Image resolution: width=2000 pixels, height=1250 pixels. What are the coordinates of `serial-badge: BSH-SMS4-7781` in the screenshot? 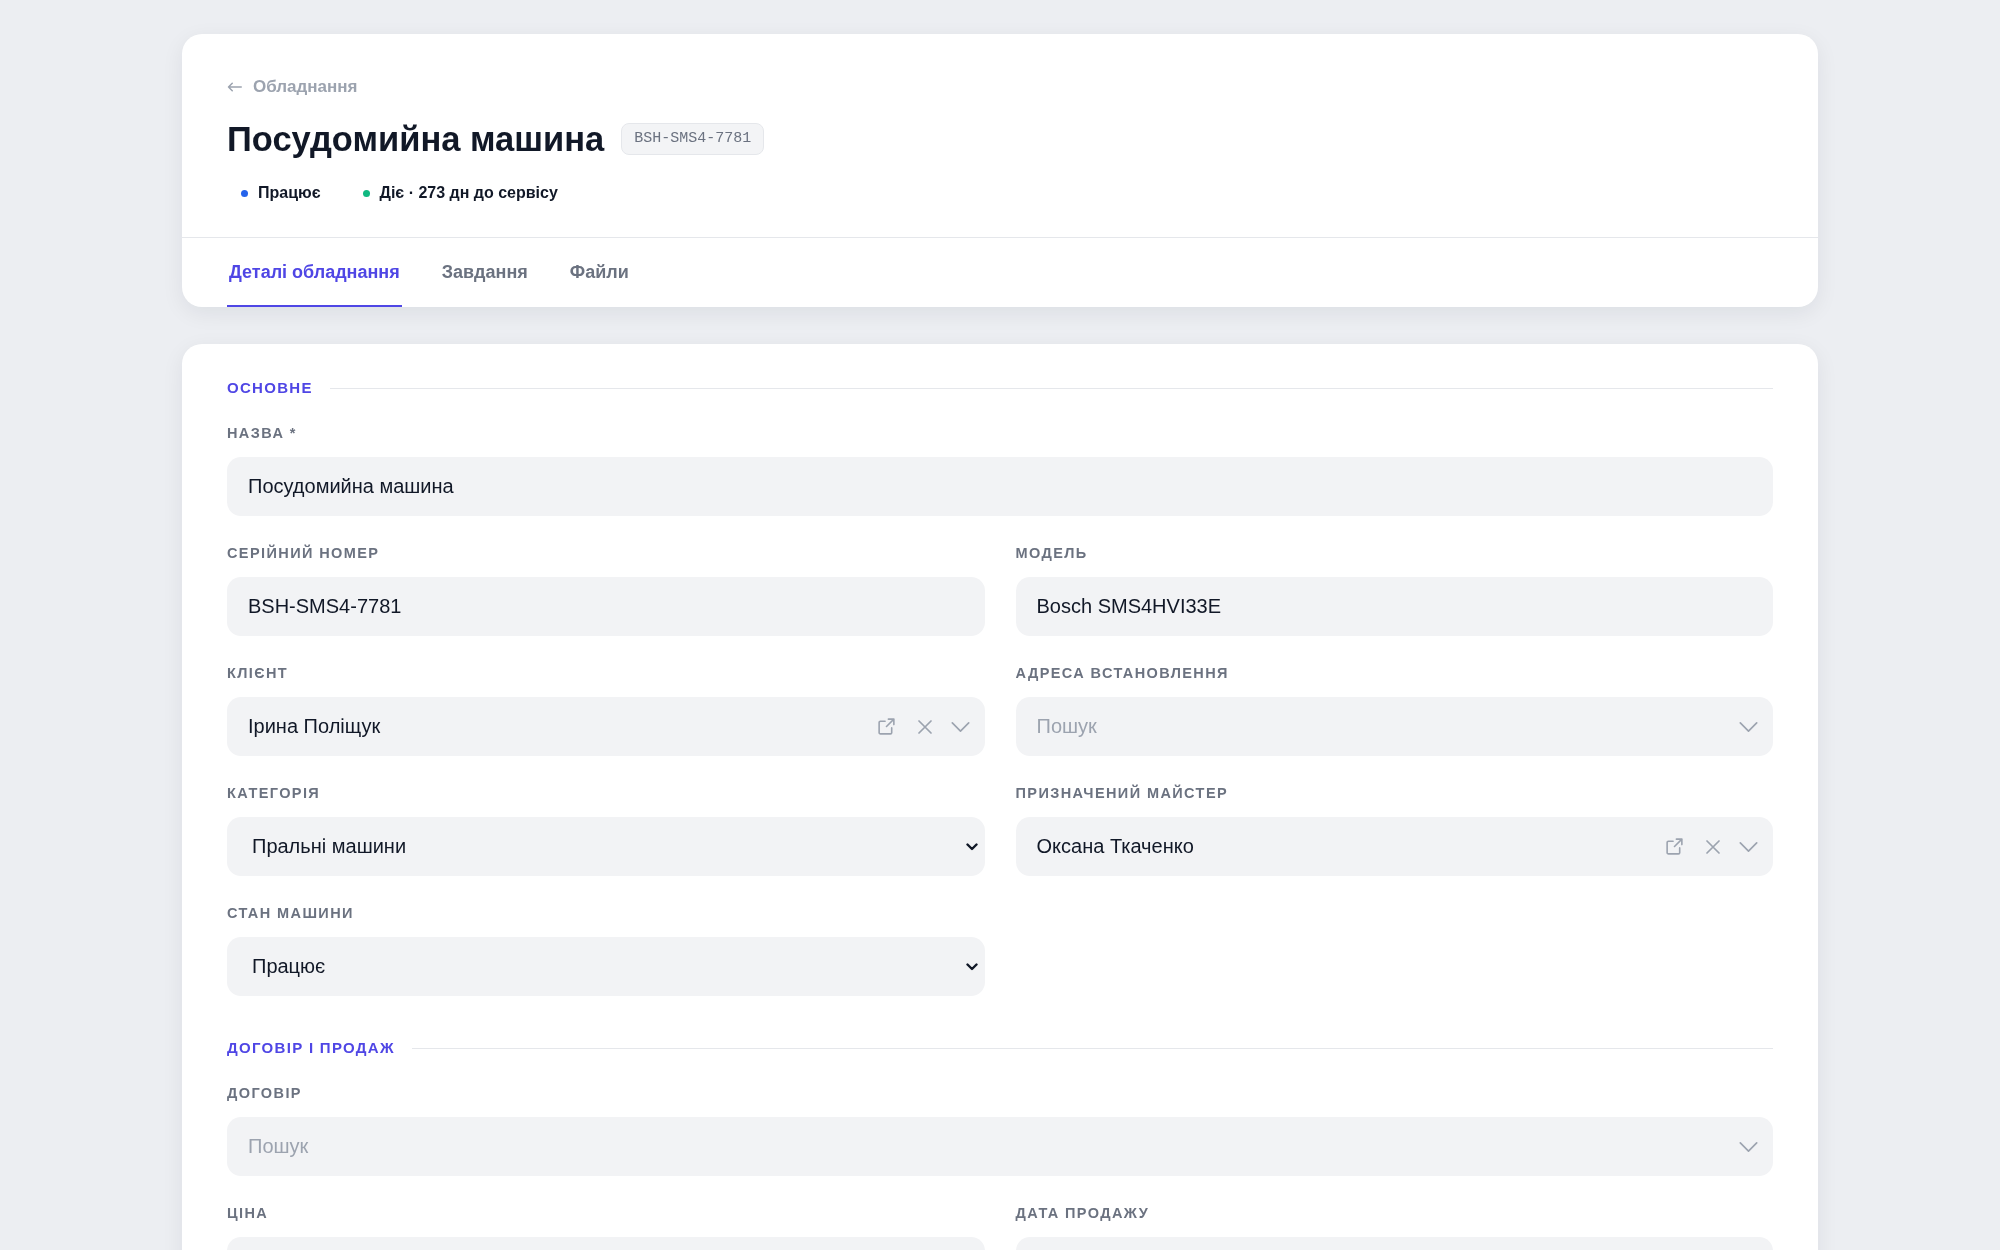 It's located at (693, 139).